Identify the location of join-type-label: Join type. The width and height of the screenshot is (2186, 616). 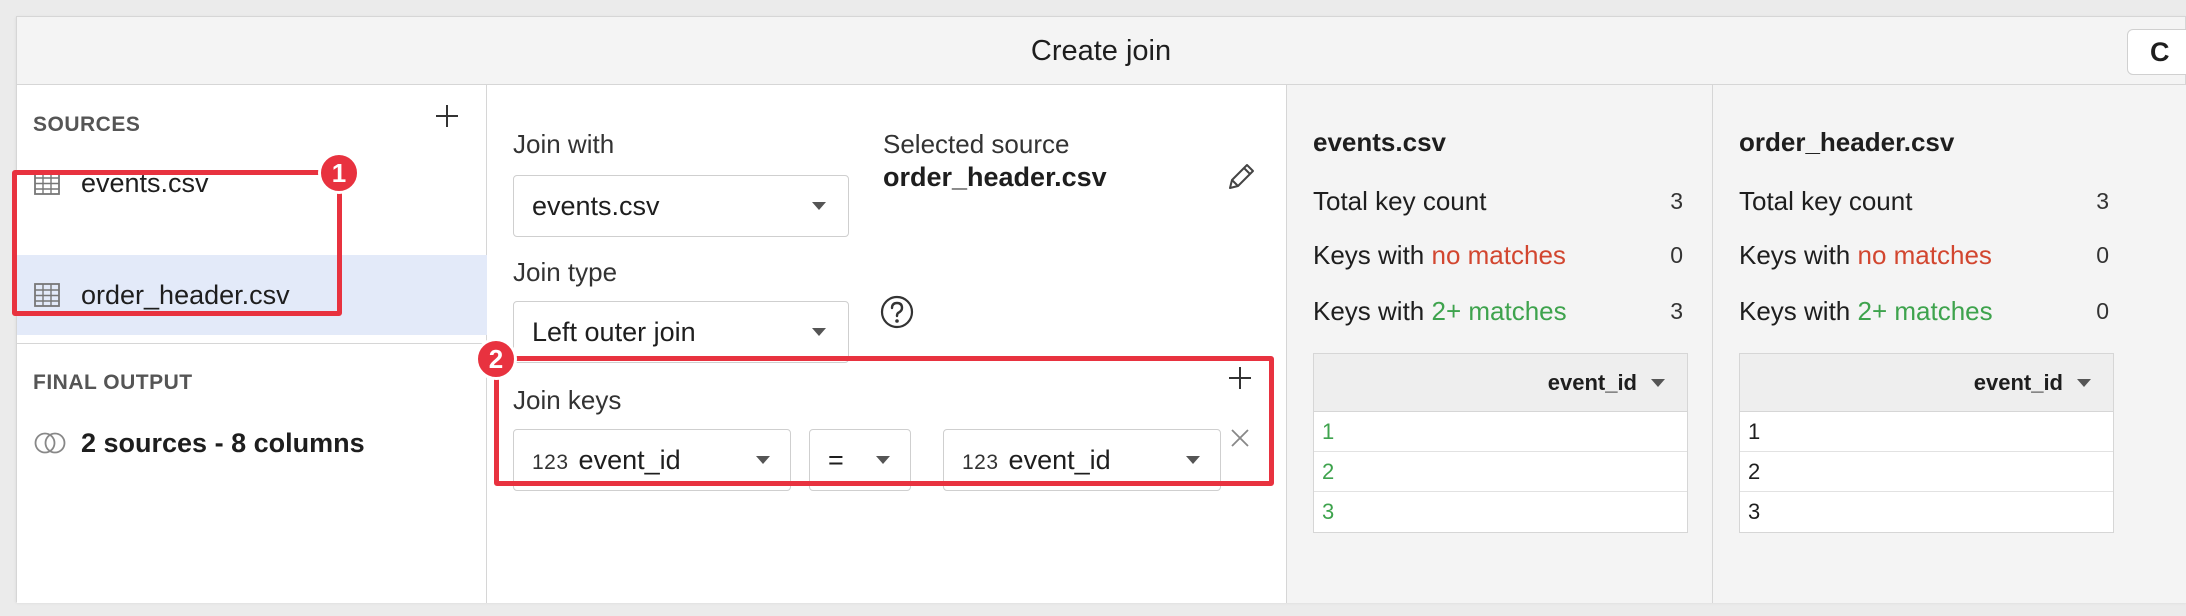
(565, 272).